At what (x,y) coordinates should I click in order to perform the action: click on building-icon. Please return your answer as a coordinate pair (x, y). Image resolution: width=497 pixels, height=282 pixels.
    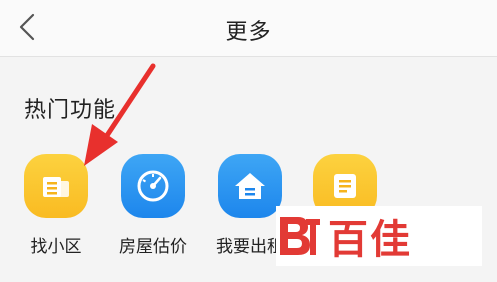
    Looking at the image, I should click on (56, 186).